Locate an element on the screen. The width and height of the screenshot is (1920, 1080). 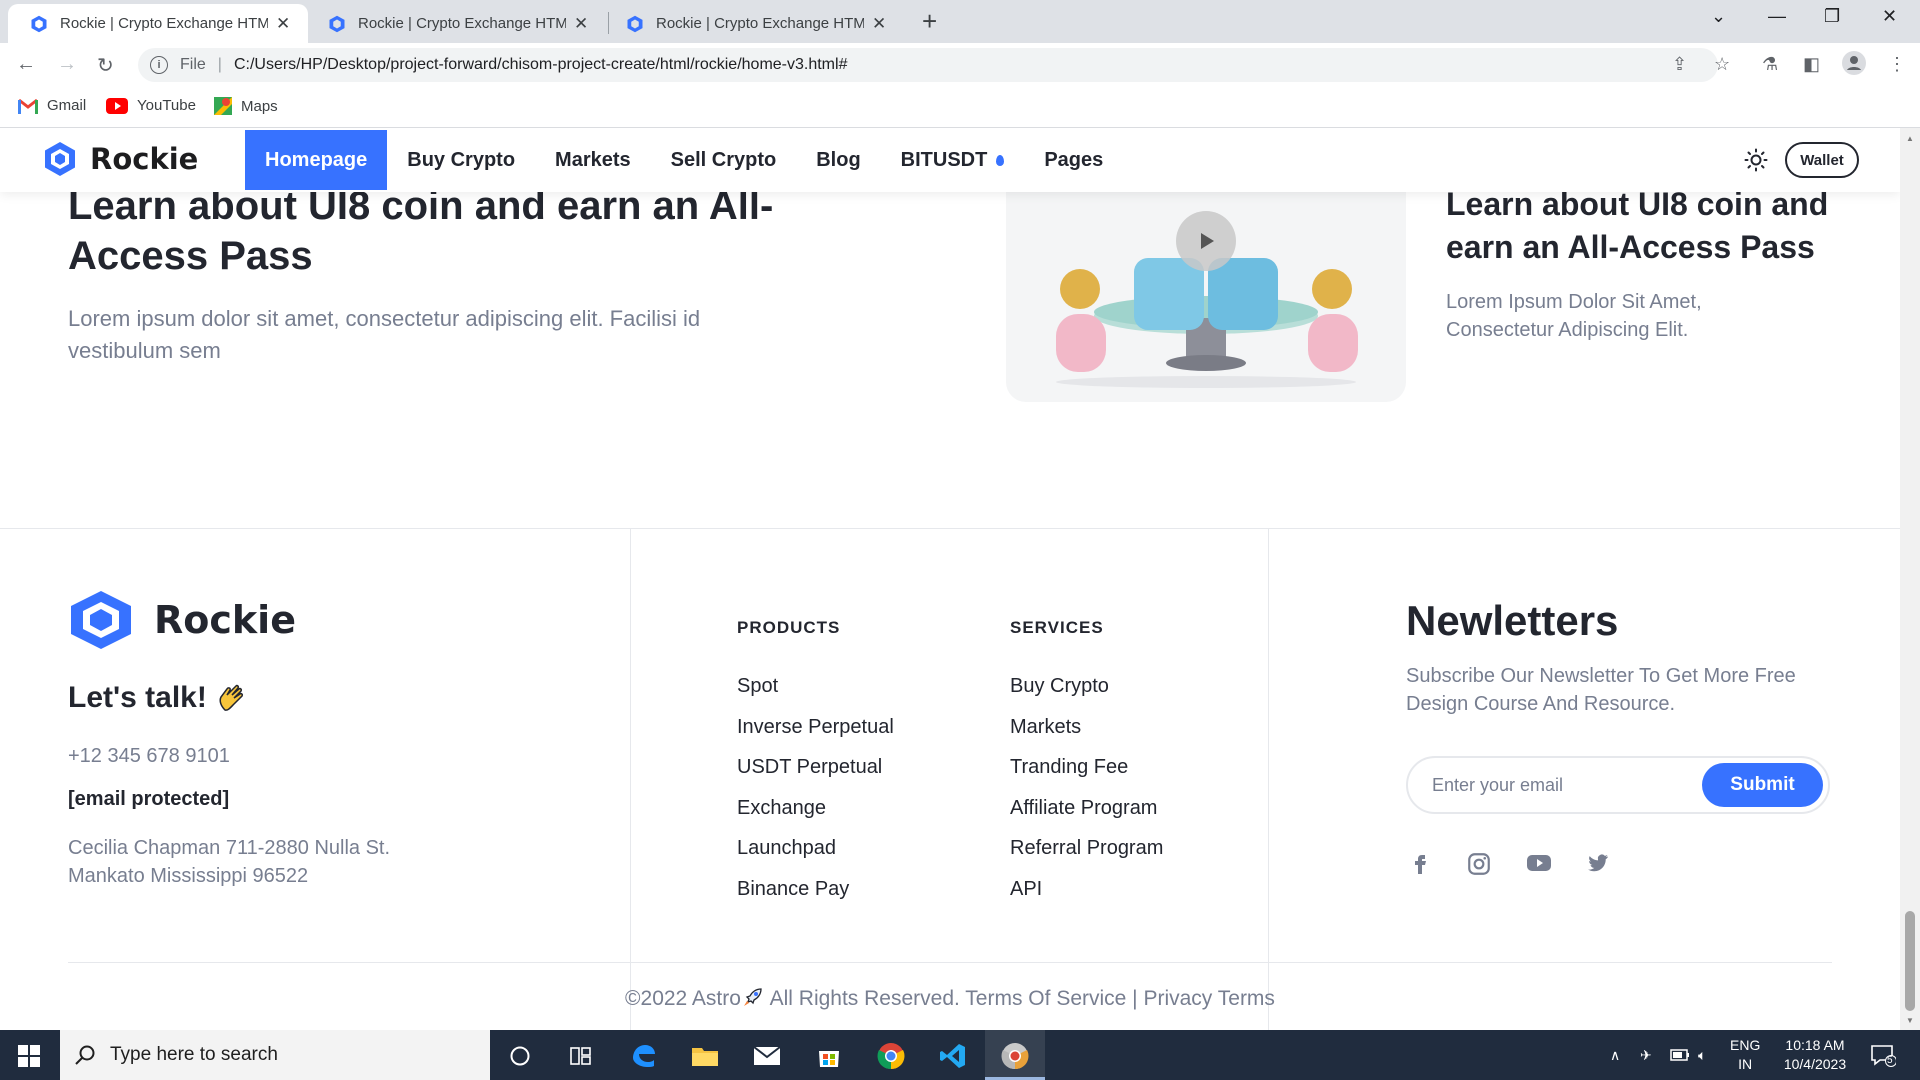
search-icon is located at coordinates (85, 1055).